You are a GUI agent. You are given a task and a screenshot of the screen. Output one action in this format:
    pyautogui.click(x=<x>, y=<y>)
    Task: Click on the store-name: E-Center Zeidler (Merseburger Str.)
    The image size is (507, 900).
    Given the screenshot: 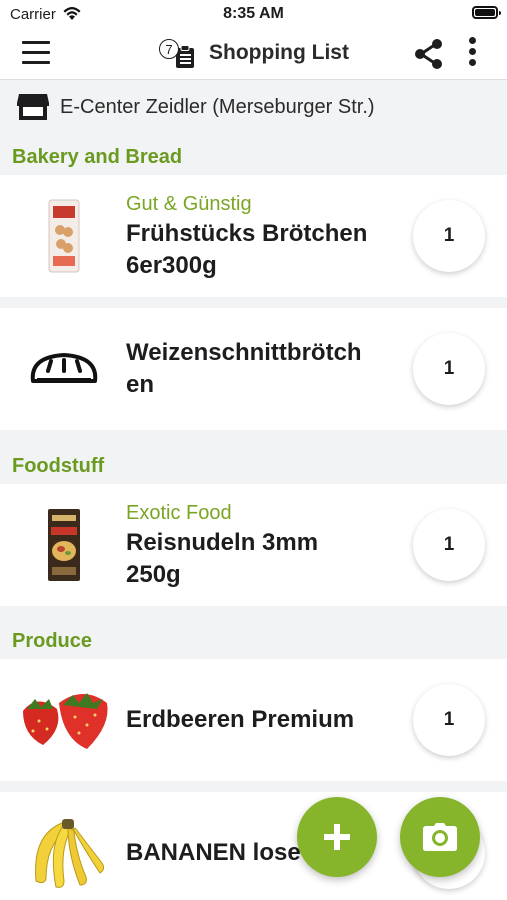 What is the action you would take?
    pyautogui.click(x=217, y=106)
    